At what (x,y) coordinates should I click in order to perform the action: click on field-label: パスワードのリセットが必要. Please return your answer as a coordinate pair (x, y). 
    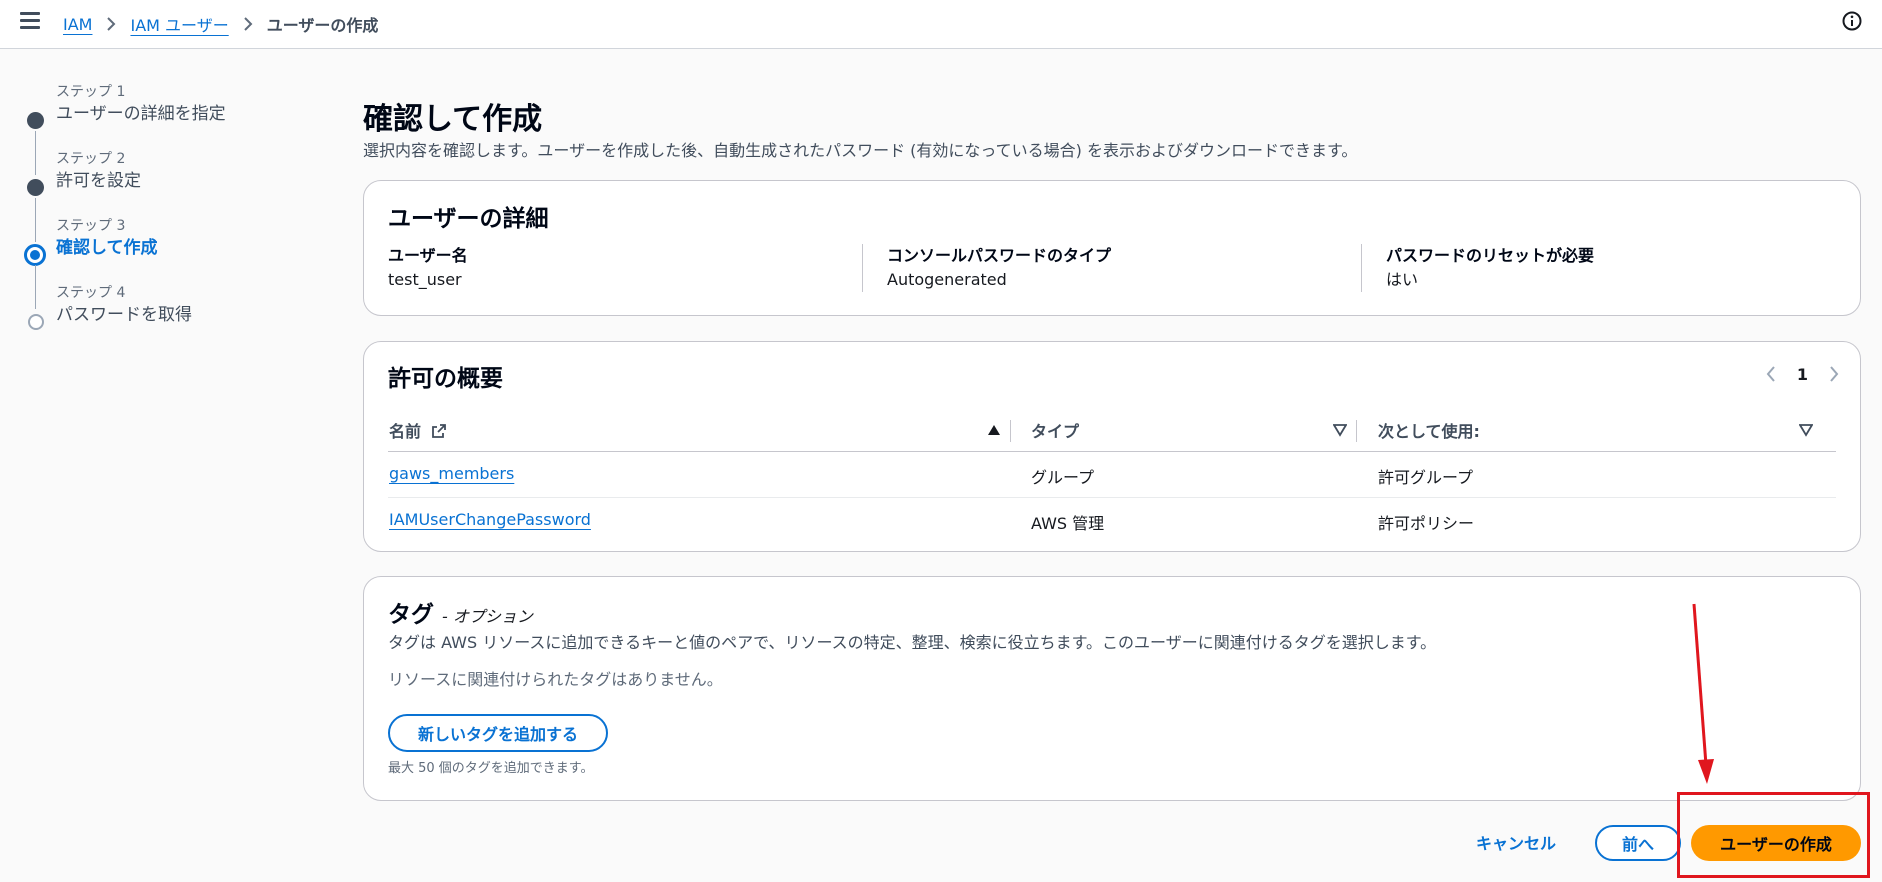
    Looking at the image, I should click on (1490, 255).